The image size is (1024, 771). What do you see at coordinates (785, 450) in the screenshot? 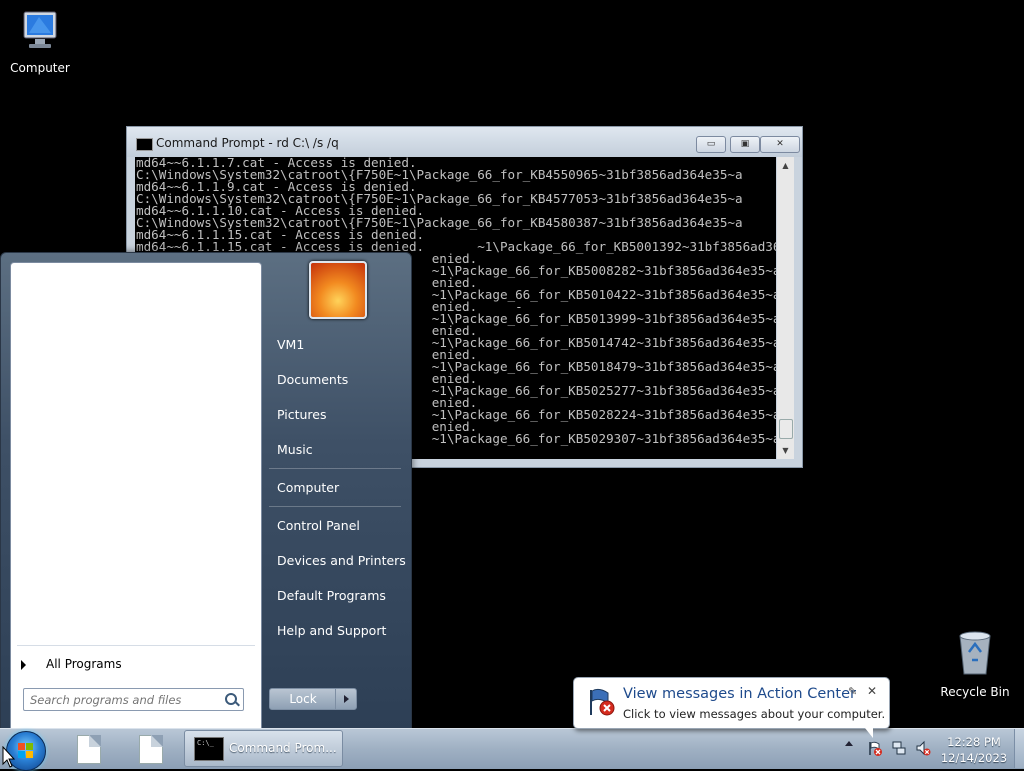
I see `scroll-down-arrow-icon: ▼` at bounding box center [785, 450].